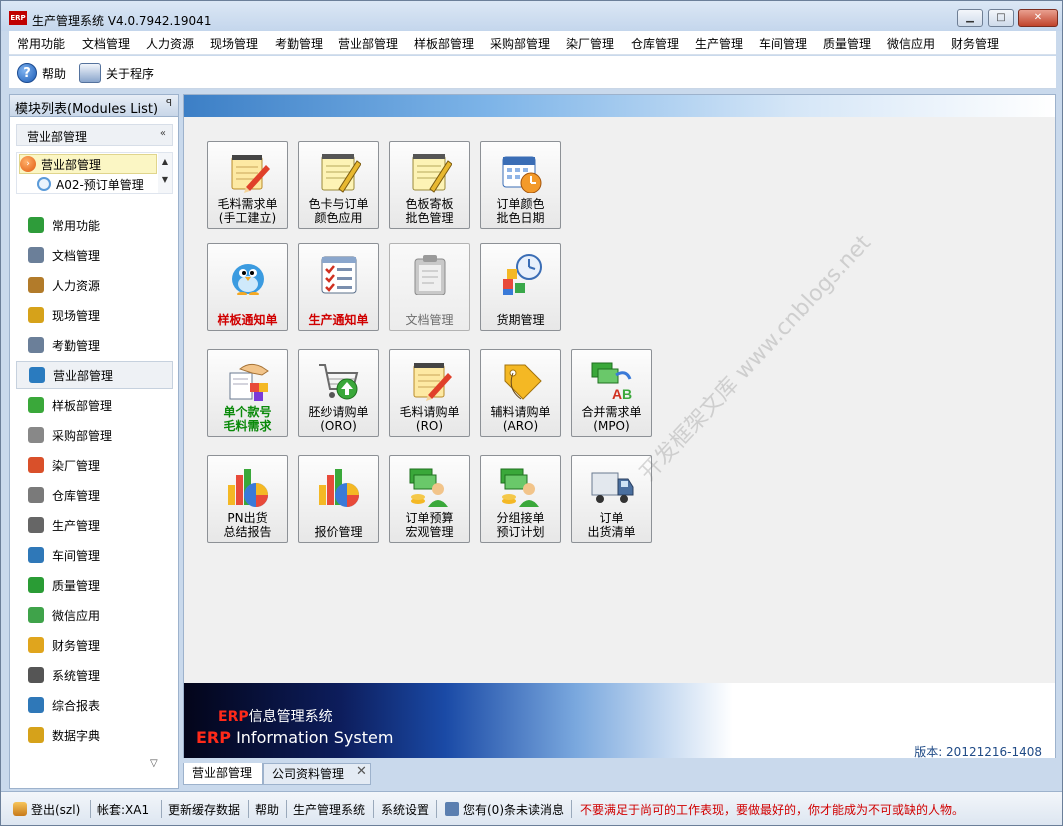  Describe the element at coordinates (520, 393) in the screenshot. I see `tile-button: 辅料请购单 (ARO)` at that location.